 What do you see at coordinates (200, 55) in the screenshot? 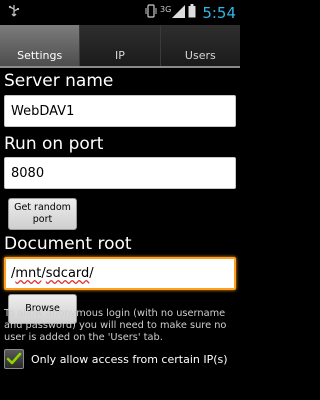
I see `tab-users-label: Users` at bounding box center [200, 55].